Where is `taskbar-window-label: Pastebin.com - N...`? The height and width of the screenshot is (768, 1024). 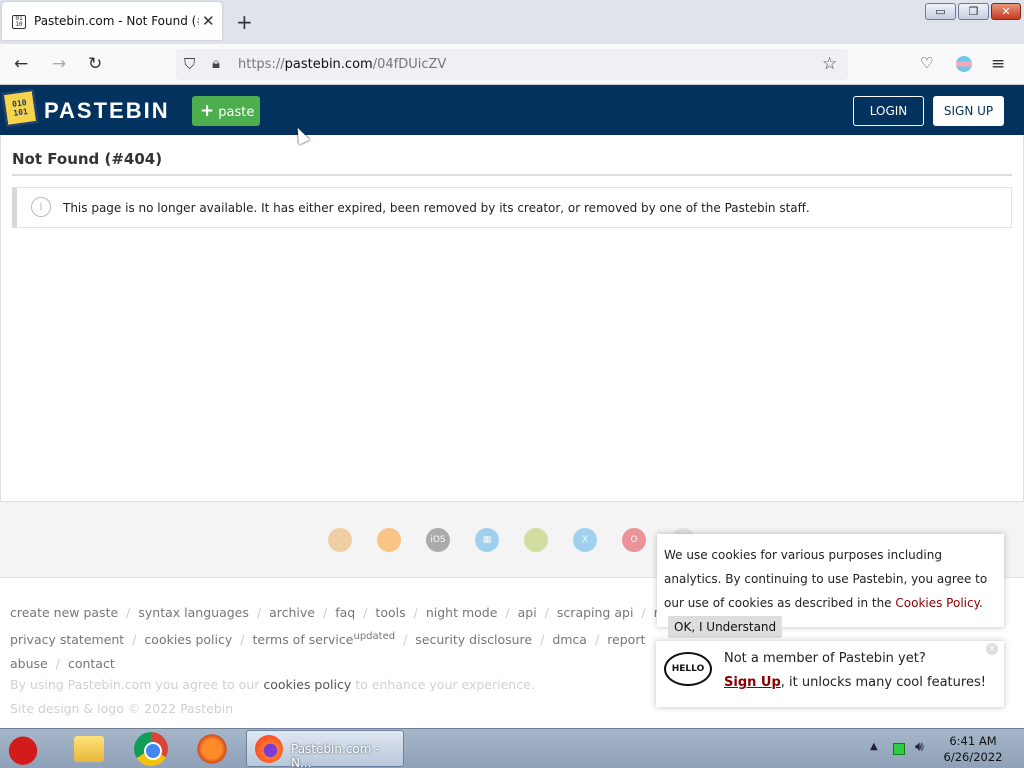
taskbar-window-label: Pastebin.com - N... is located at coordinates (335, 755).